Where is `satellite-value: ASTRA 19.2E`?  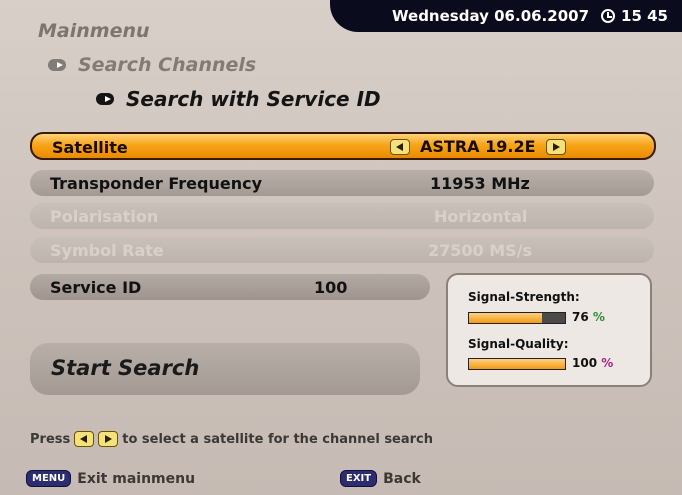
satellite-value: ASTRA 19.2E is located at coordinates (478, 146).